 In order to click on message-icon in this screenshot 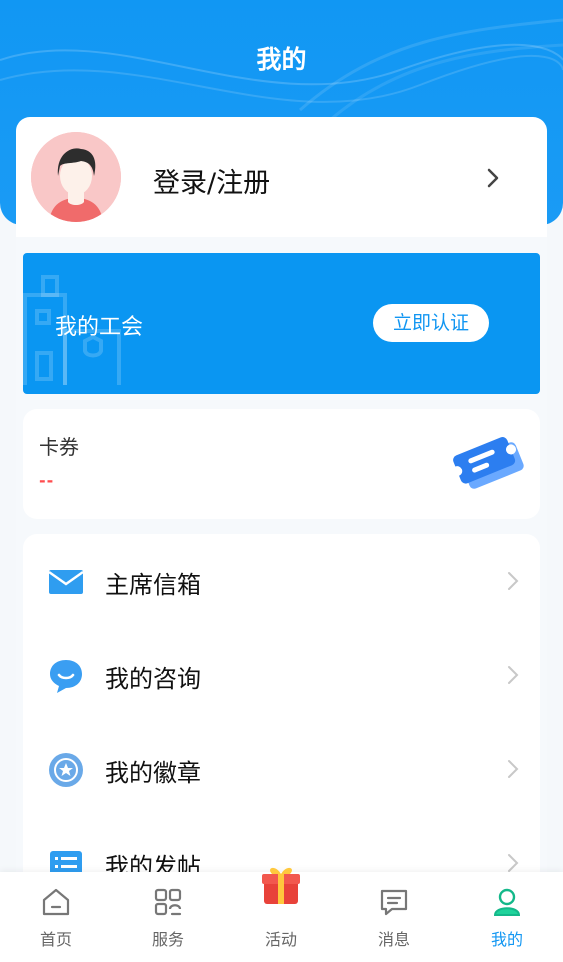, I will do `click(394, 902)`.